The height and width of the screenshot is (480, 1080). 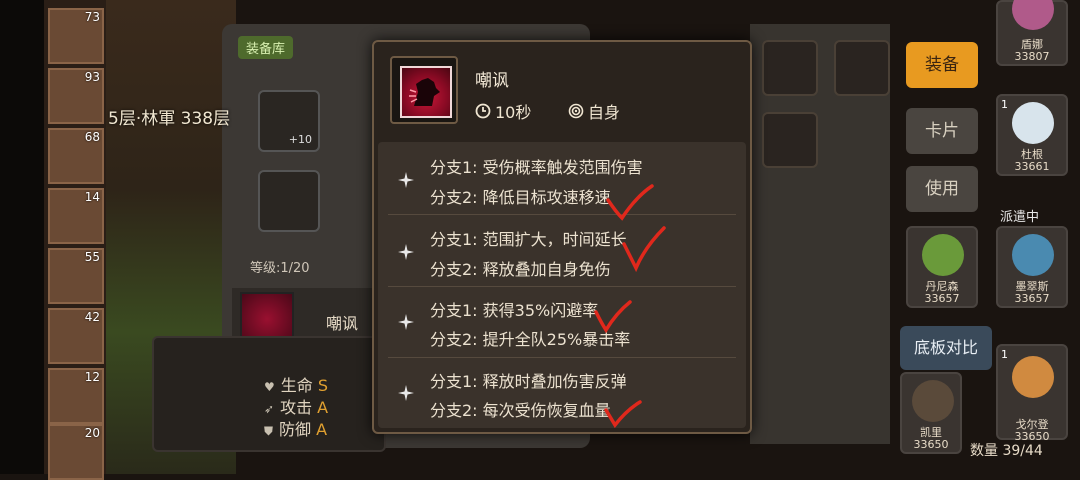 What do you see at coordinates (942, 65) in the screenshot?
I see `equip-button: 装备` at bounding box center [942, 65].